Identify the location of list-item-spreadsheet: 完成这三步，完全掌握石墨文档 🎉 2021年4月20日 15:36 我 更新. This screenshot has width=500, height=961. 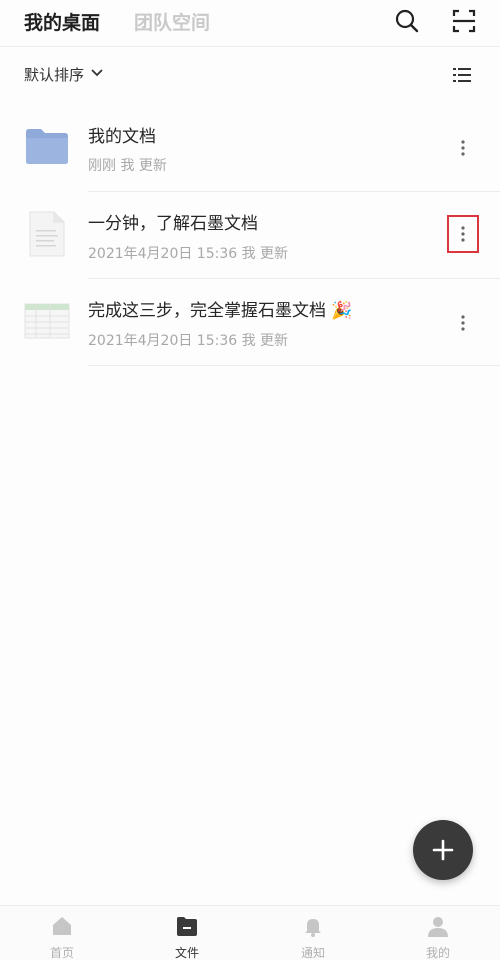
(250, 322).